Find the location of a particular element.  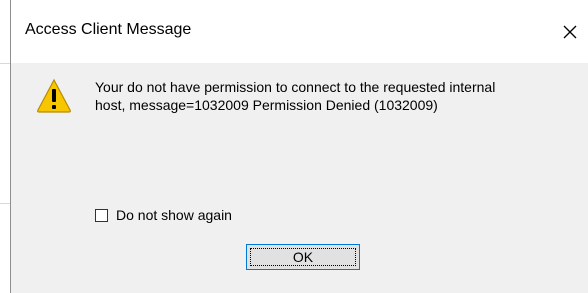

close-icon is located at coordinates (570, 32).